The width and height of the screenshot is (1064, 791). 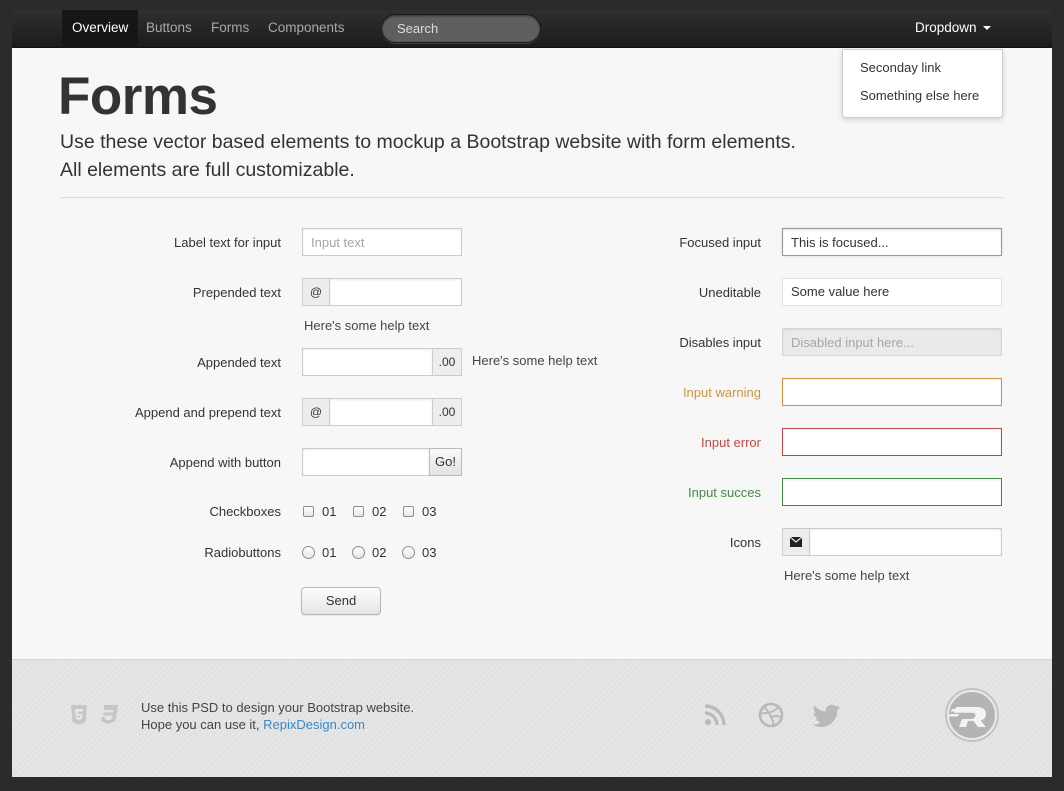 I want to click on dropdown-label: Dropdown, so click(x=946, y=27).